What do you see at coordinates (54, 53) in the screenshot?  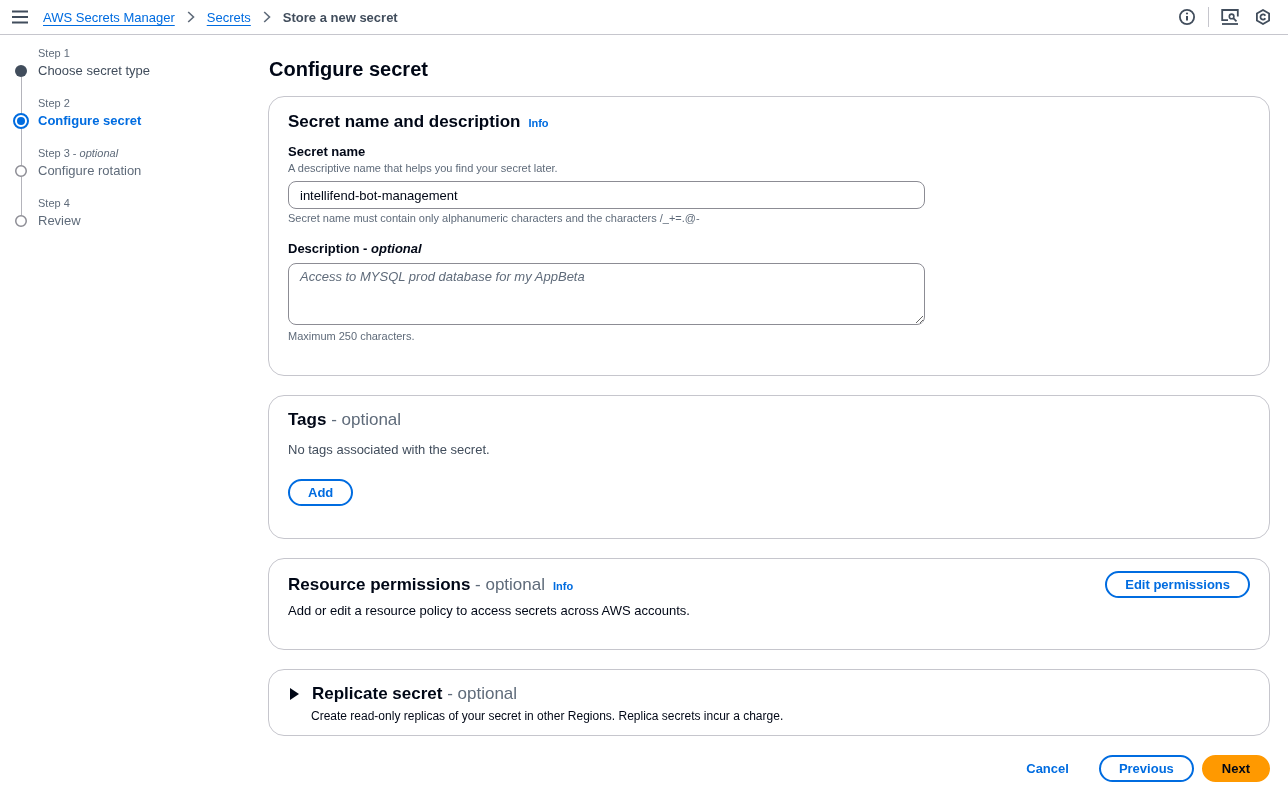 I see `step-label: Step 1` at bounding box center [54, 53].